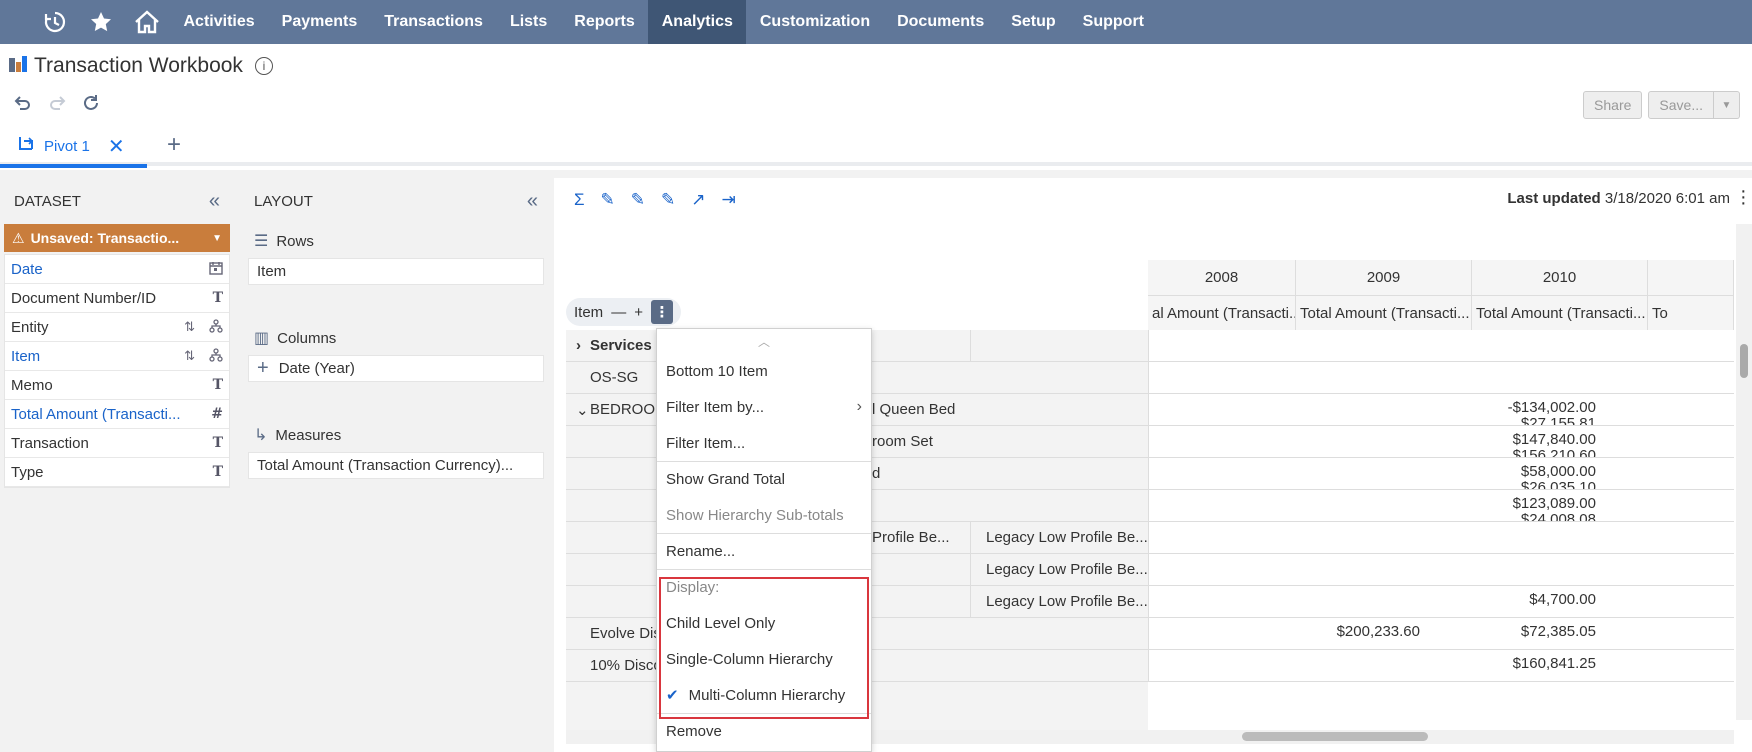  I want to click on undo-icon, so click(23, 103).